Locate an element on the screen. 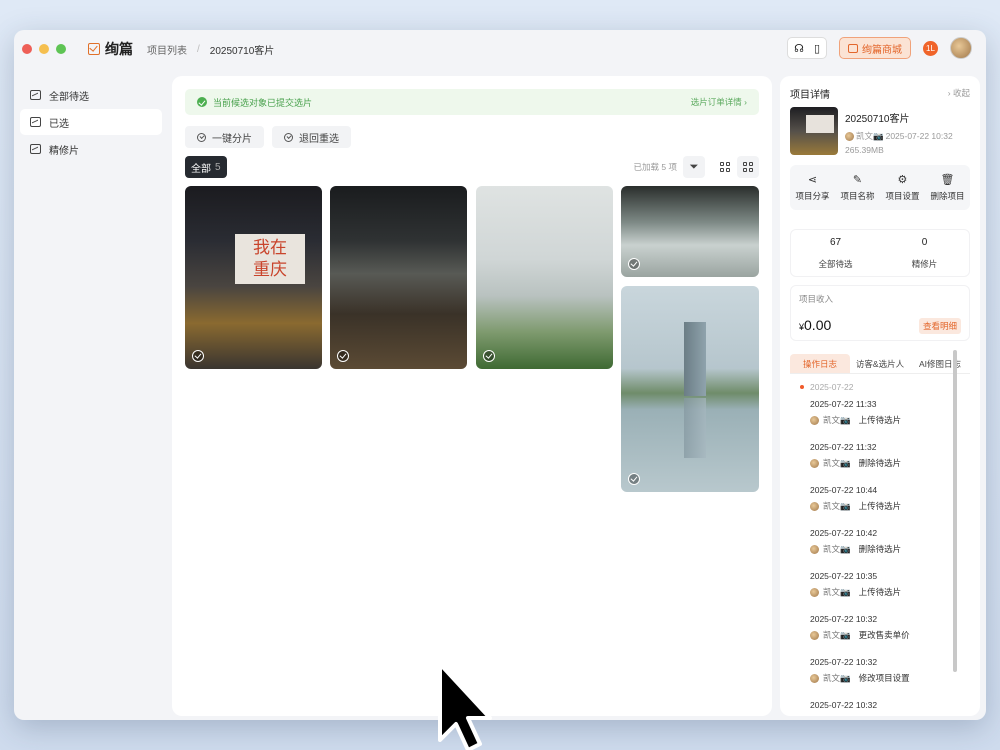  log-time: 2025-07-22 10:32 is located at coordinates (844, 619).